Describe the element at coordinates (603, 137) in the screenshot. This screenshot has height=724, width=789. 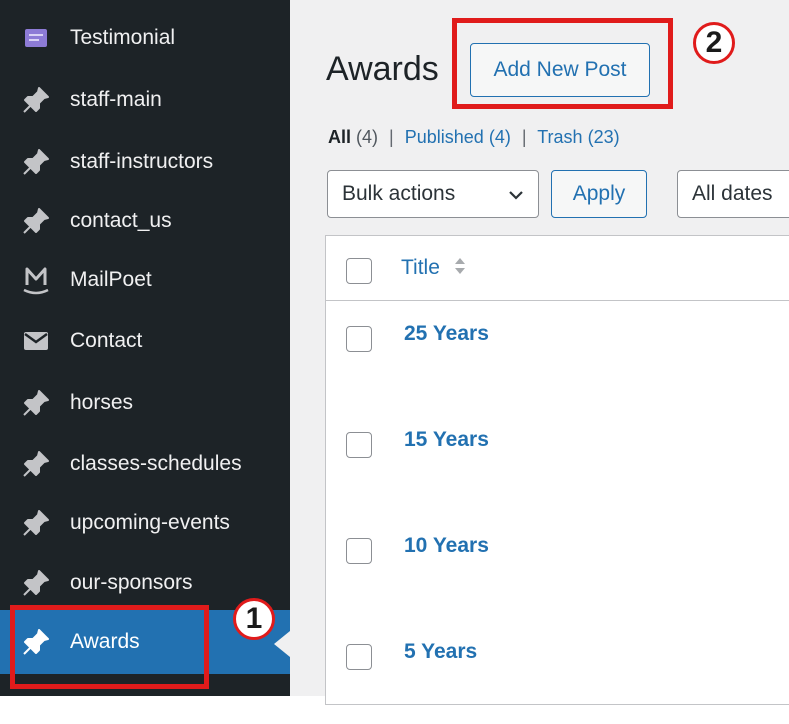
I see `filter-trash-count: (23)` at that location.